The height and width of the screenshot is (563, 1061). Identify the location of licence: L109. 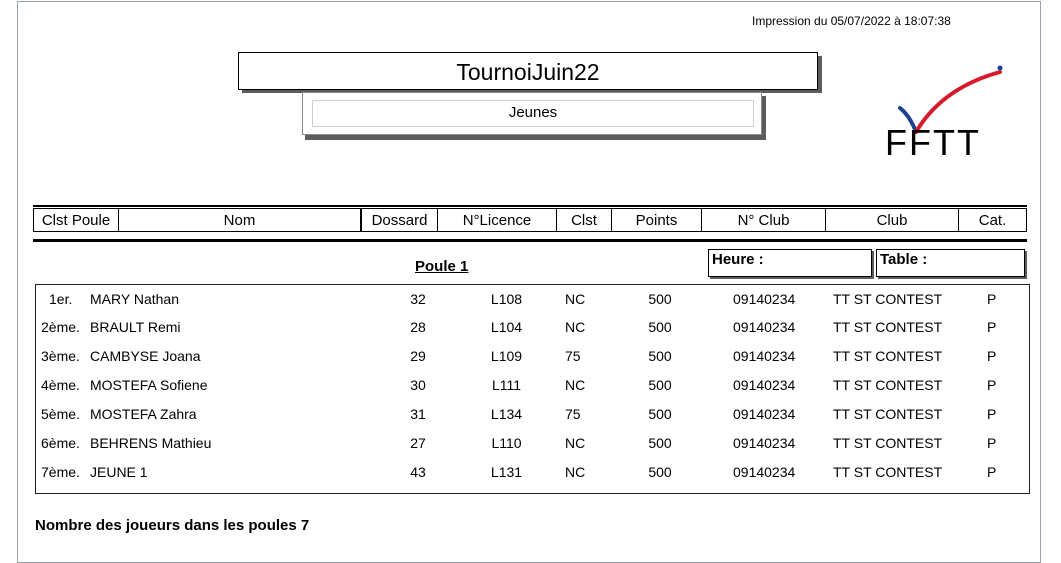
(506, 356).